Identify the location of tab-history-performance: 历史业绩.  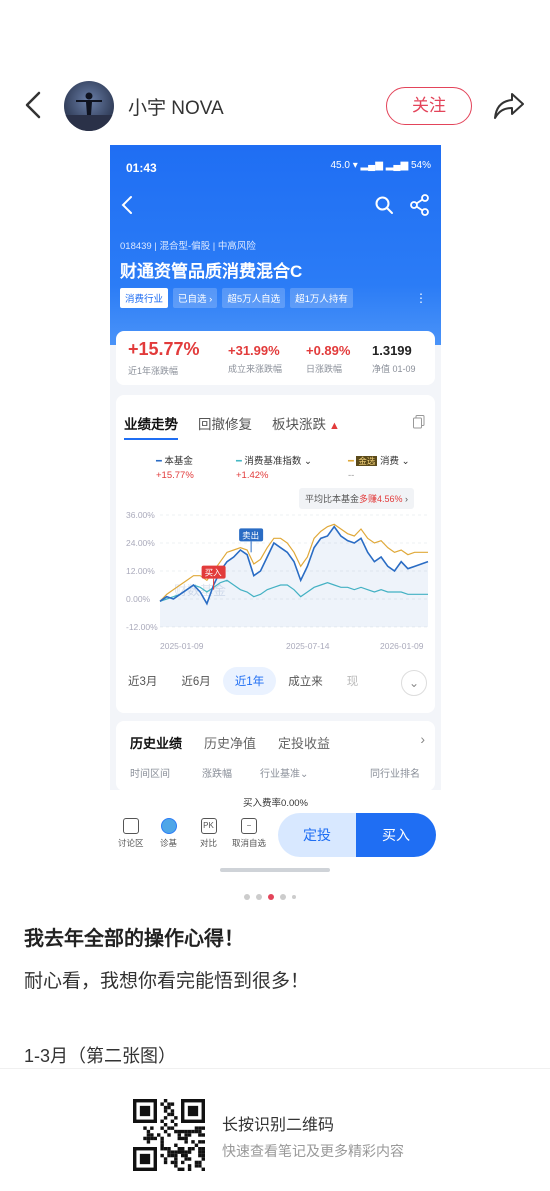
(156, 742).